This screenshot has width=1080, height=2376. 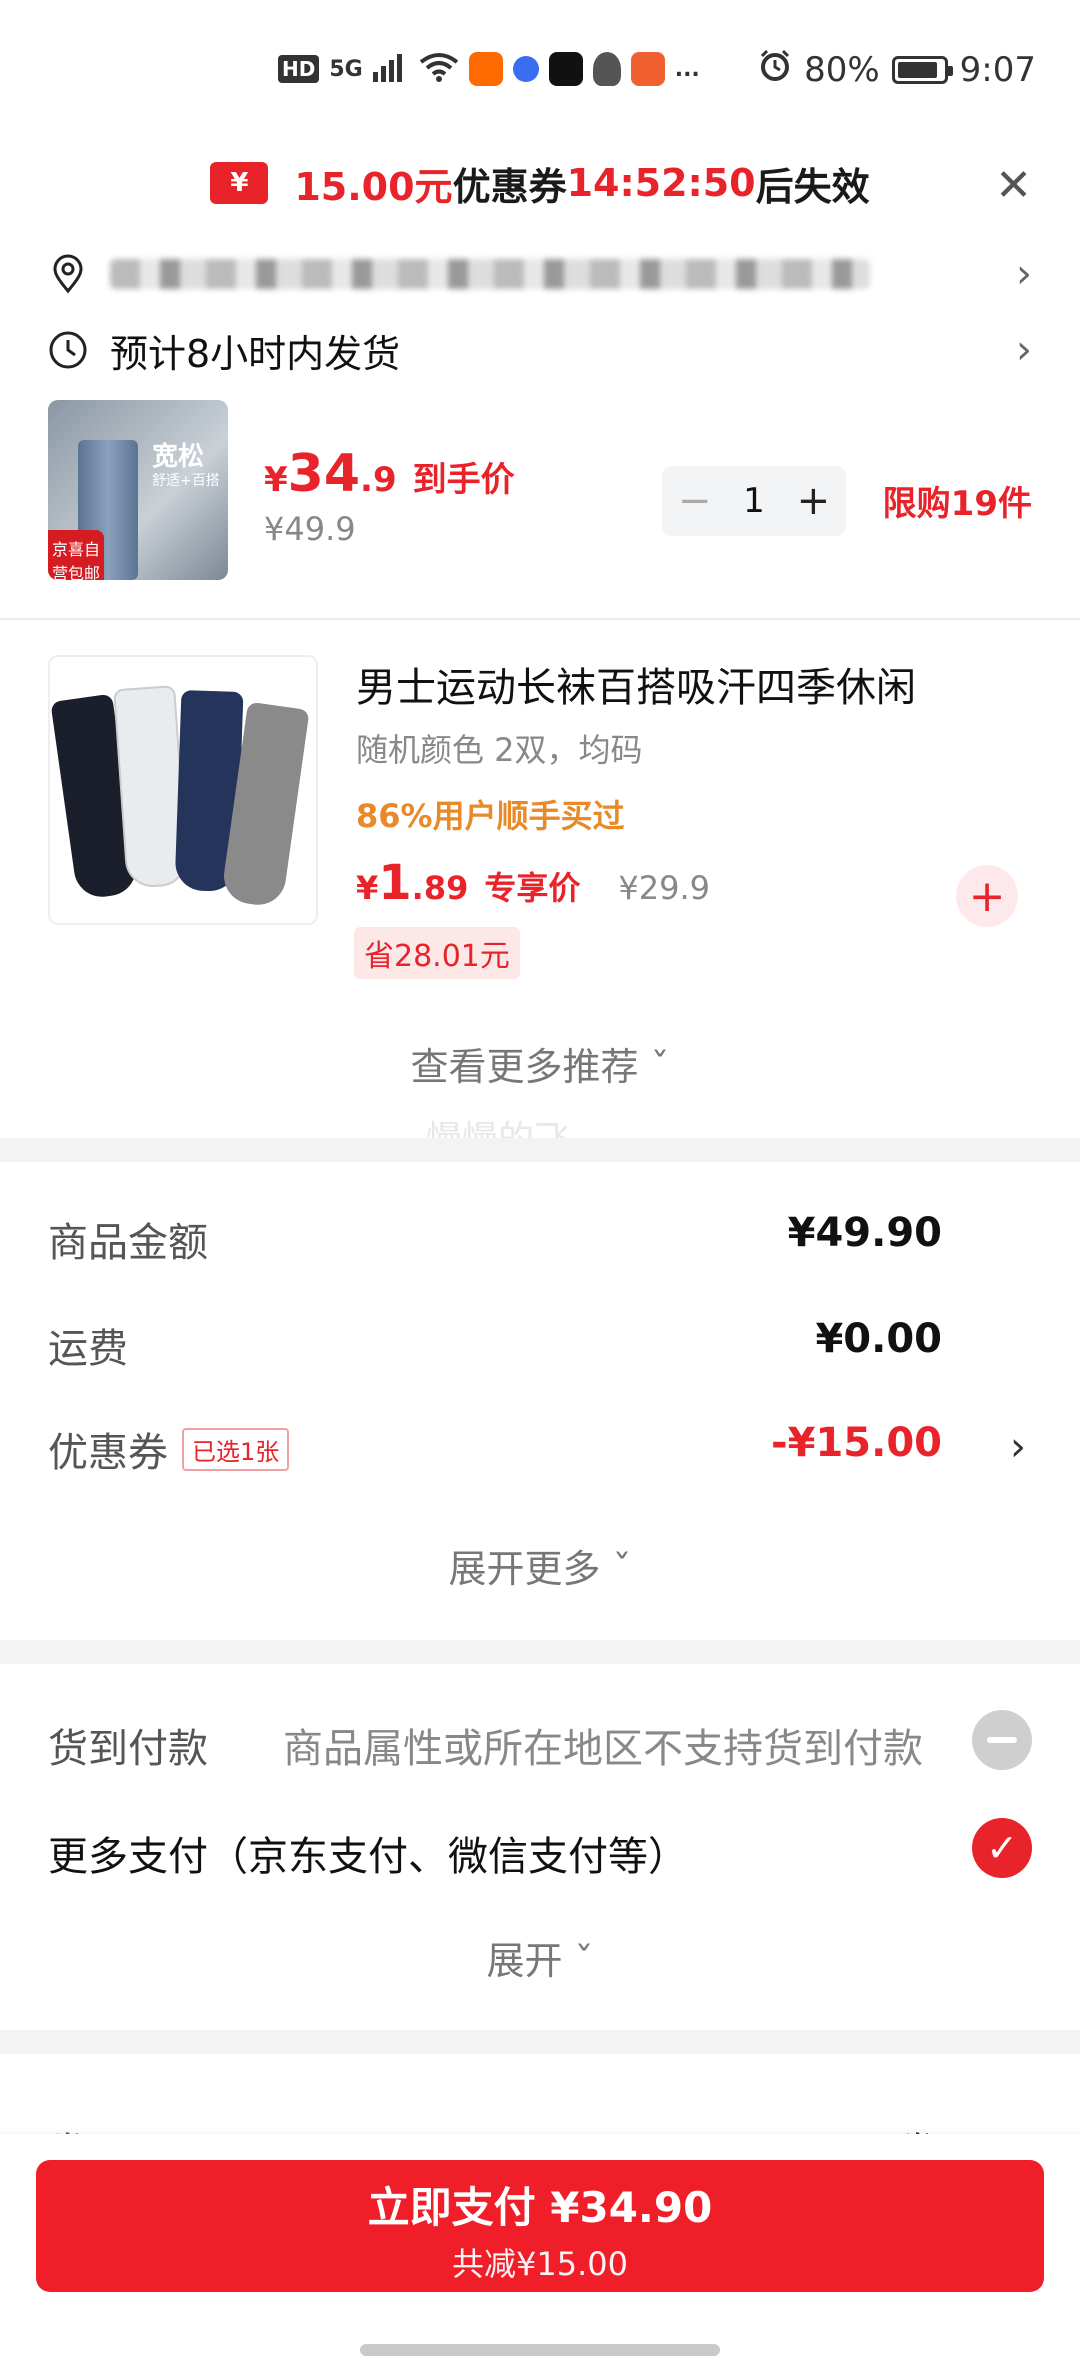 What do you see at coordinates (540, 619) in the screenshot?
I see `divider` at bounding box center [540, 619].